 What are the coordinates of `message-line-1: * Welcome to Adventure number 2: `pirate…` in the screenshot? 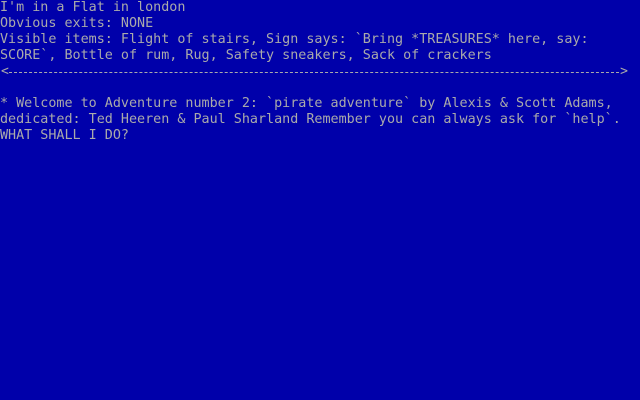 It's located at (306, 103).